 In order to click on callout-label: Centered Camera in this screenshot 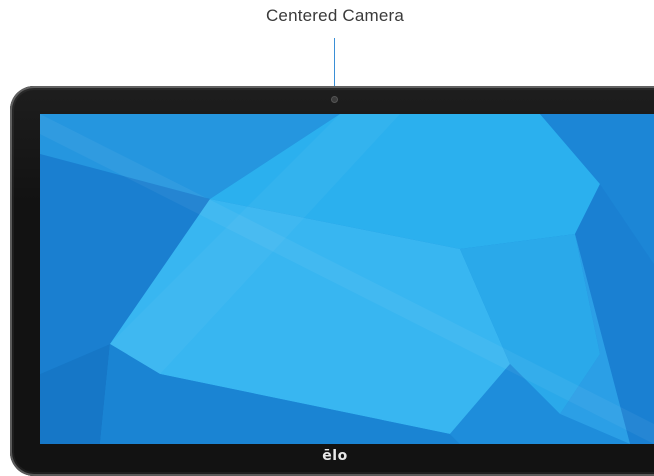, I will do `click(335, 15)`.